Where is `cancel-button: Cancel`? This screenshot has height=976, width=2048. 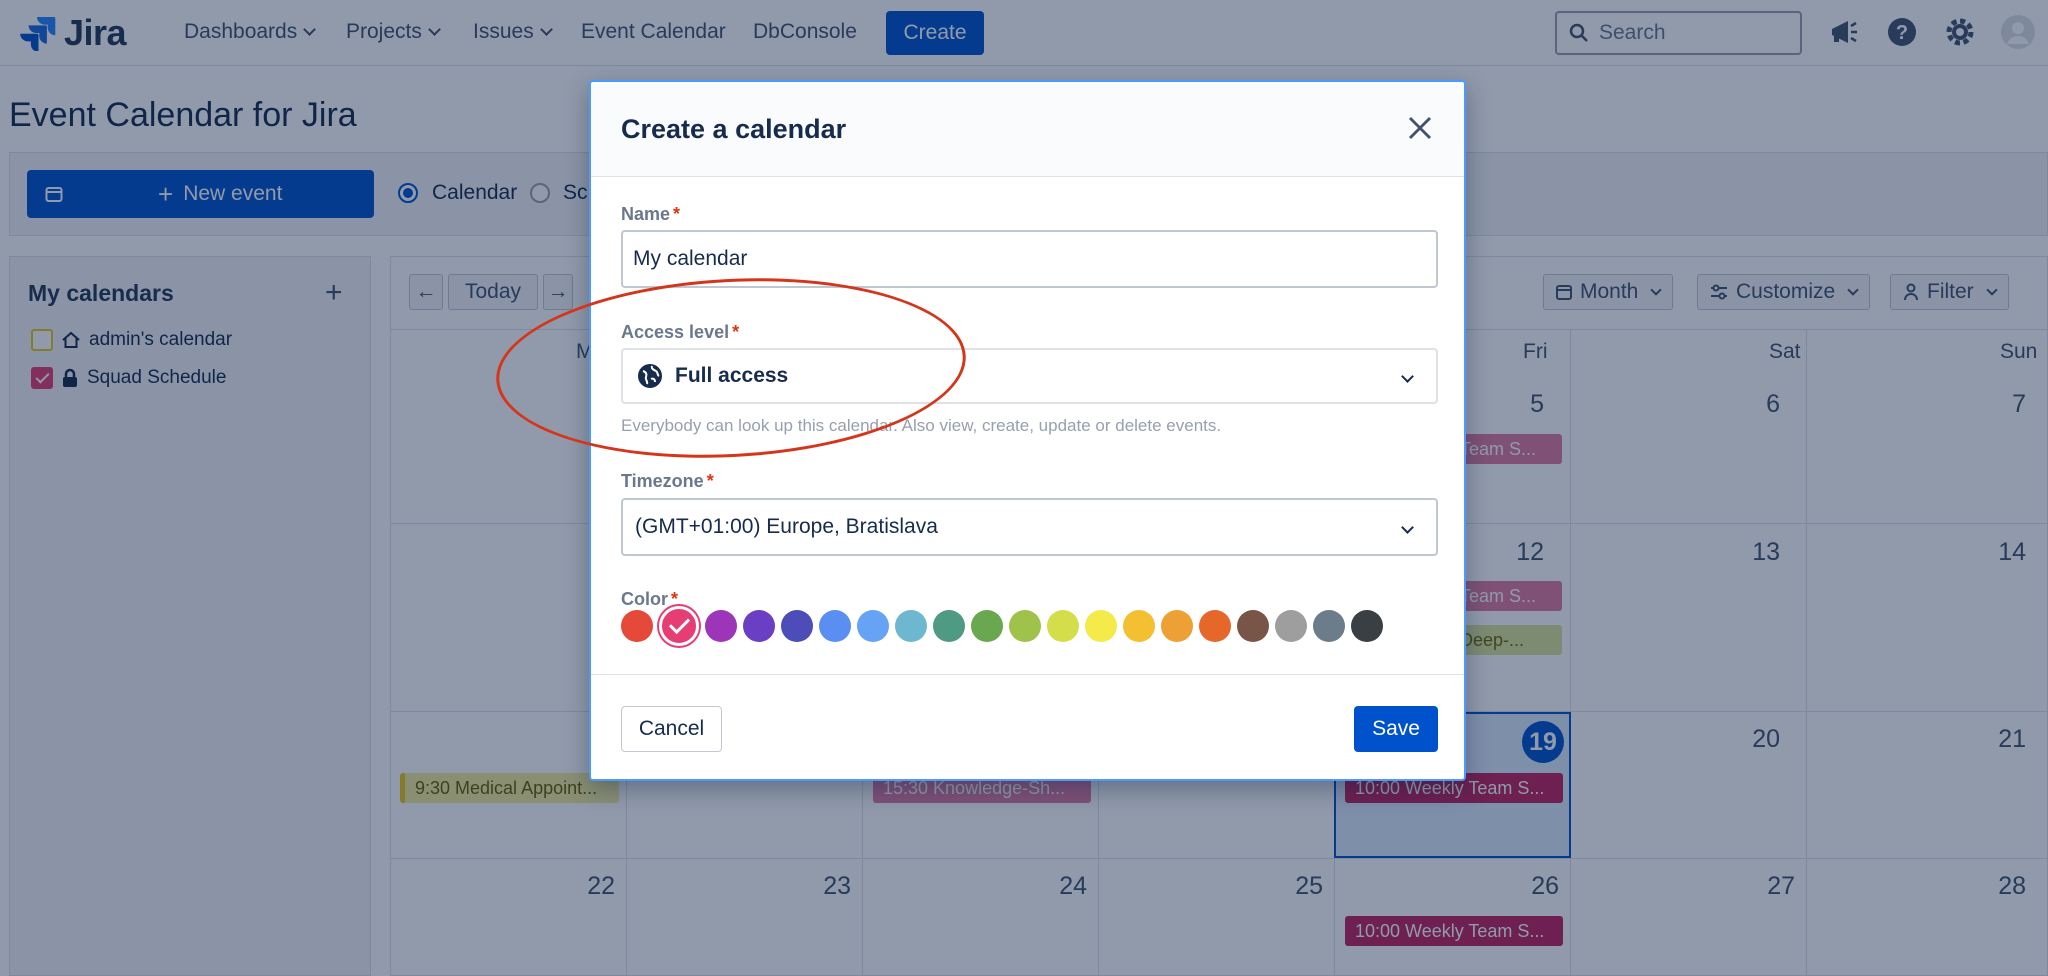
cancel-button: Cancel is located at coordinates (671, 729).